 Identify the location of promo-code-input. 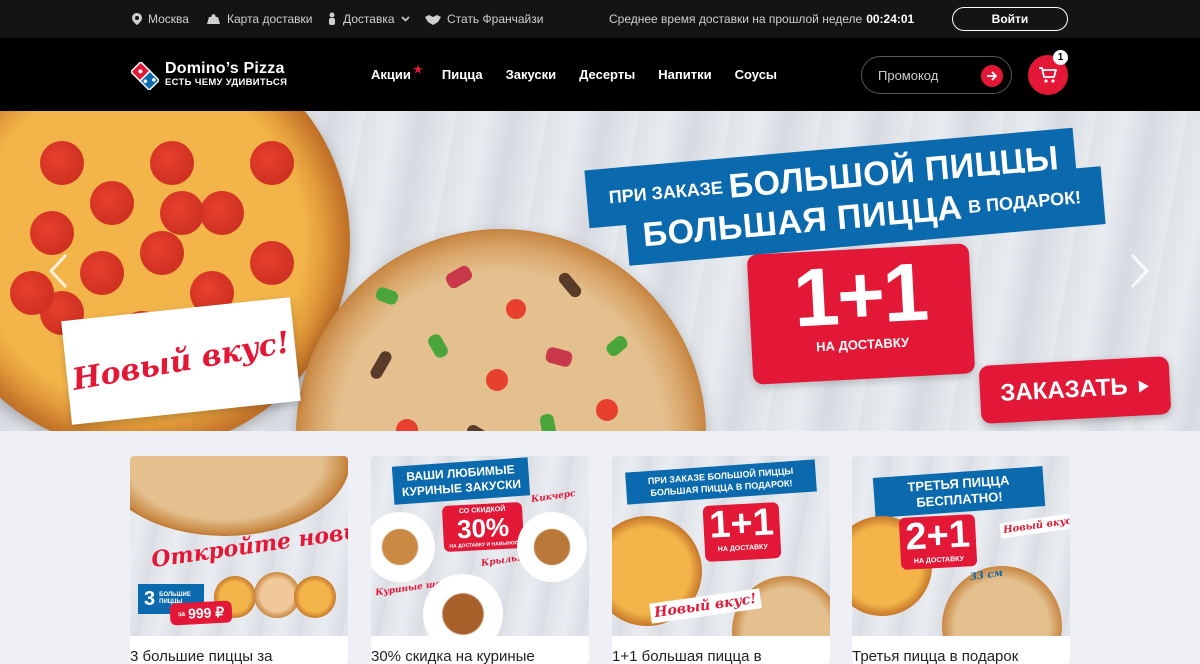
(928, 75).